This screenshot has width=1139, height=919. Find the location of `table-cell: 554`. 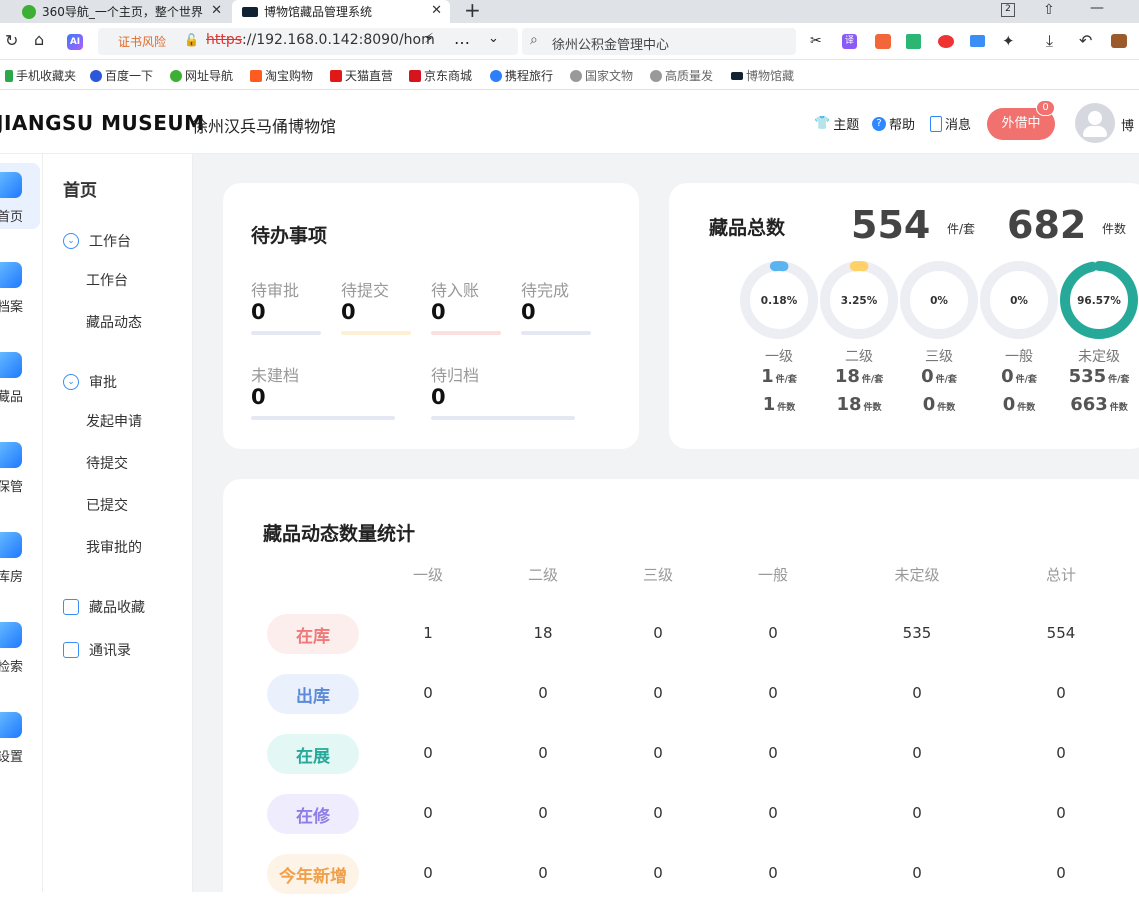

table-cell: 554 is located at coordinates (1061, 633).